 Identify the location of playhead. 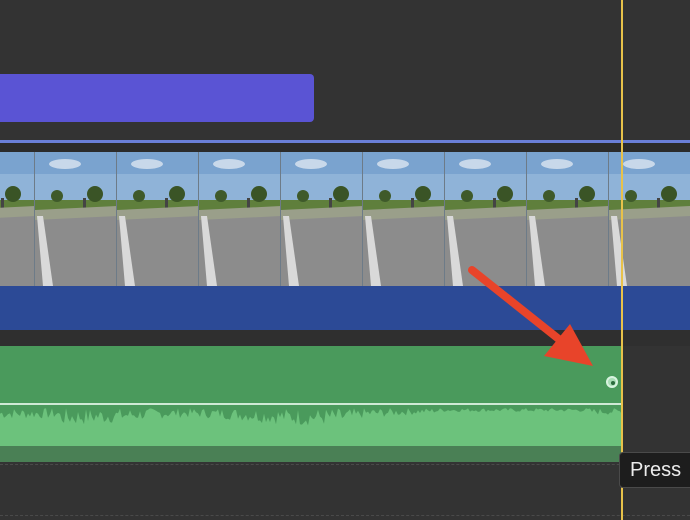
(622, 260).